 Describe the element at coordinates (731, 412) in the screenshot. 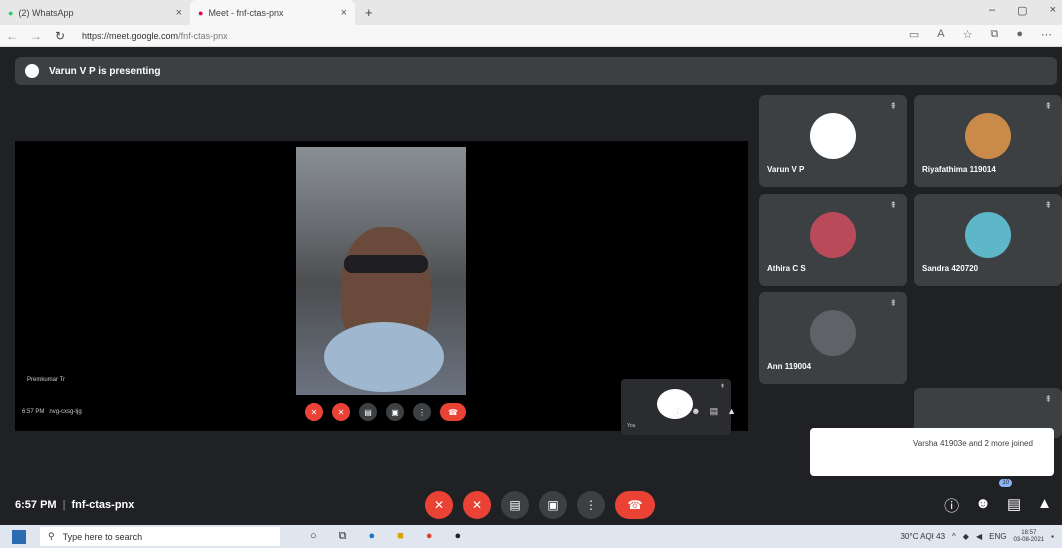

I see `inner-activities-icon: ▲` at that location.